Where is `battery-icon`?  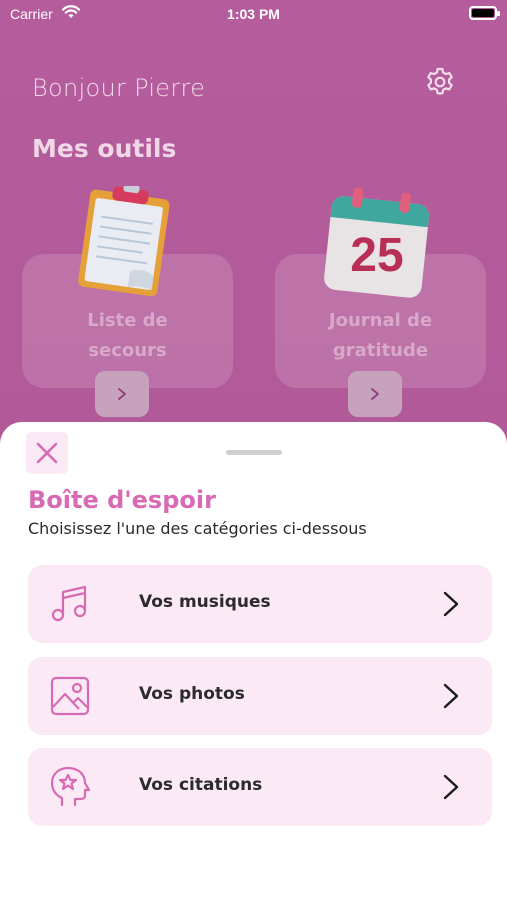
battery-icon is located at coordinates (484, 13).